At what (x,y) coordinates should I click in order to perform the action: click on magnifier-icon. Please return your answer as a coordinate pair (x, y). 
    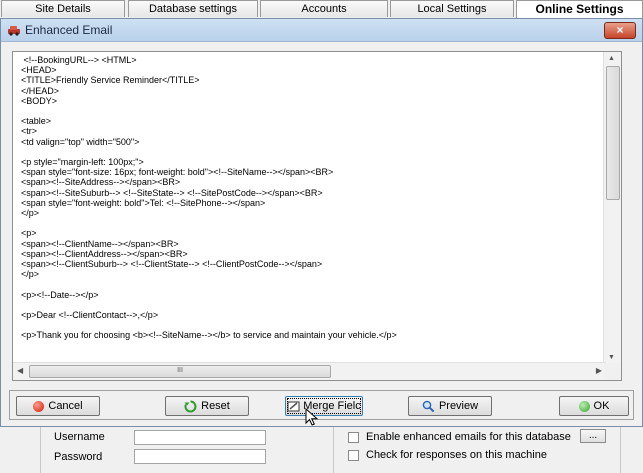
    Looking at the image, I should click on (428, 406).